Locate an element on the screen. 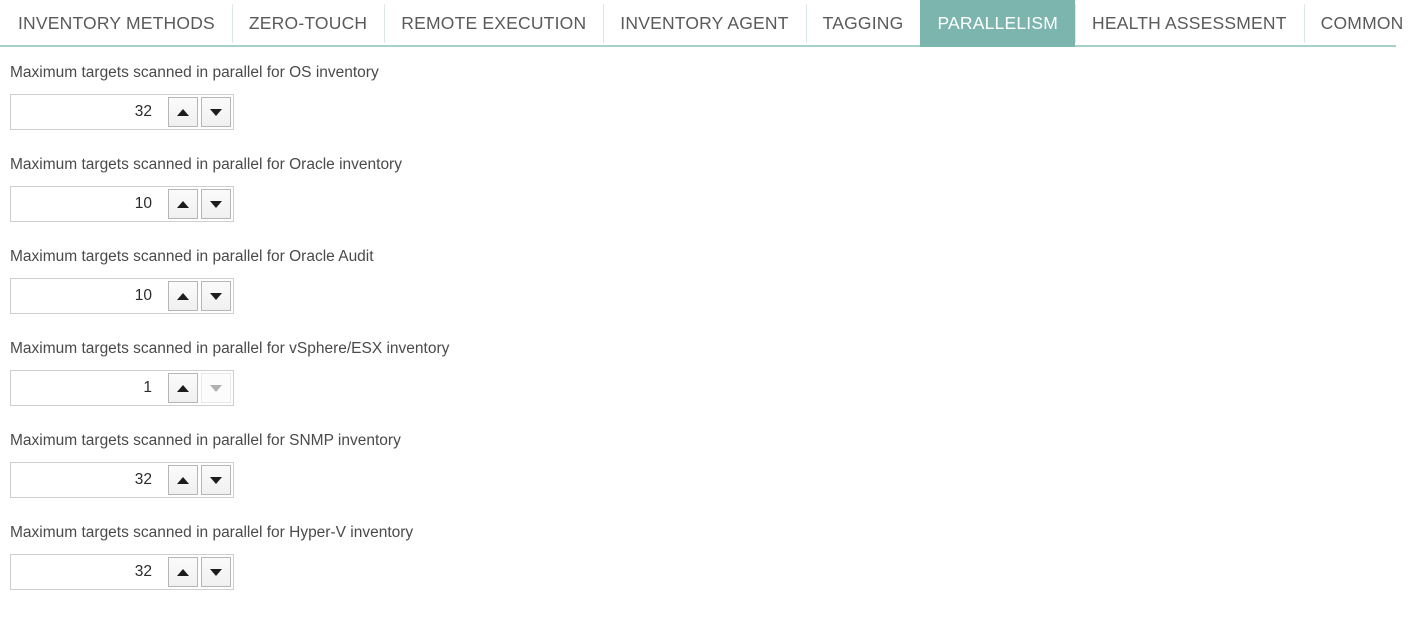 The height and width of the screenshot is (634, 1413). tab-zero-touch: ZERO-TOUCH is located at coordinates (308, 23).